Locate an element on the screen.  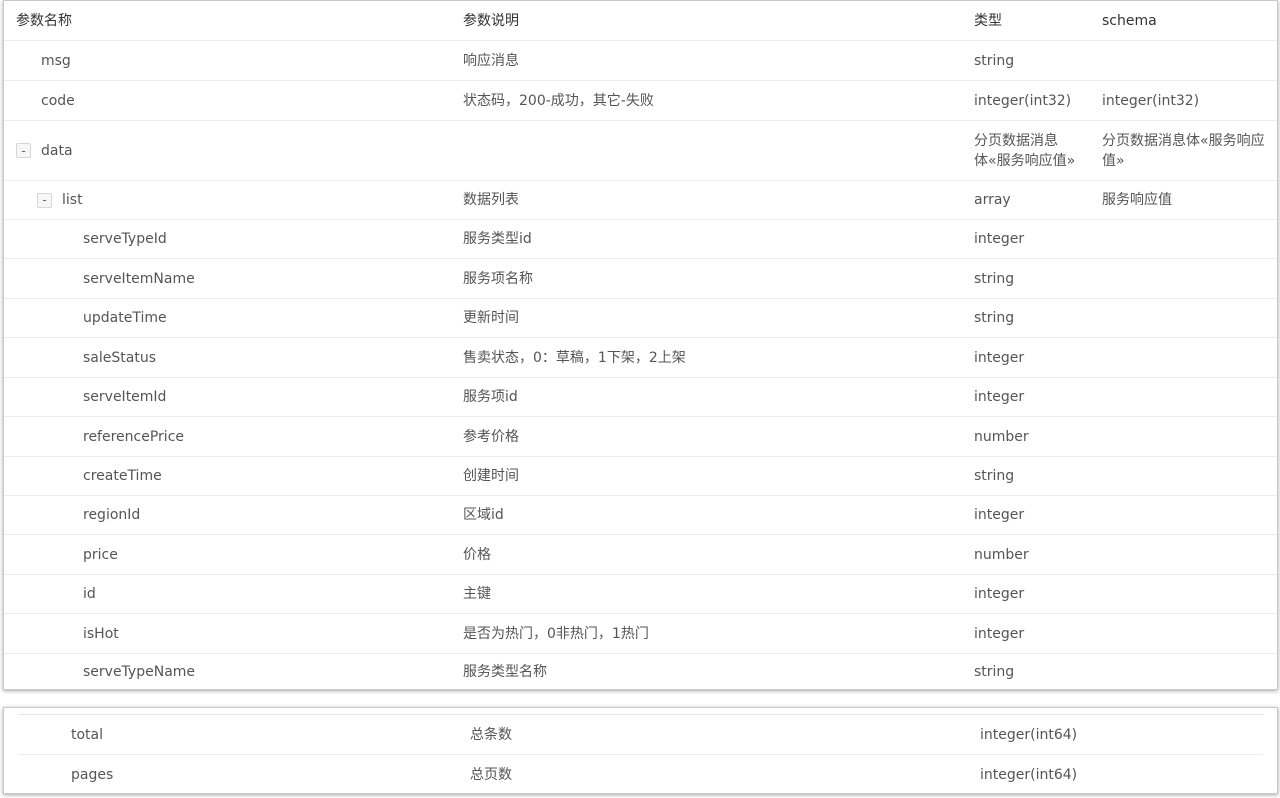
table-row: saleStatus 售卖状态，0：草稿，1下架，2上架 integer is located at coordinates (640, 358).